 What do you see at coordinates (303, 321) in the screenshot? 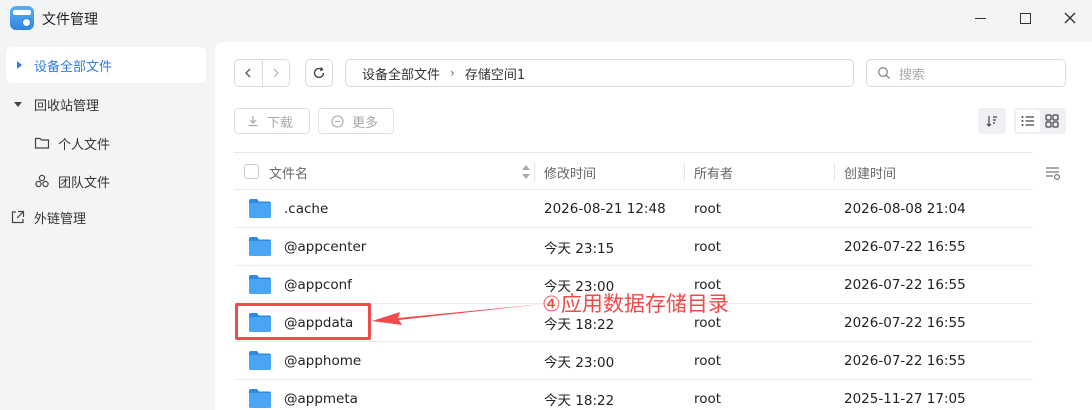
I see `annotation-highlight-box` at bounding box center [303, 321].